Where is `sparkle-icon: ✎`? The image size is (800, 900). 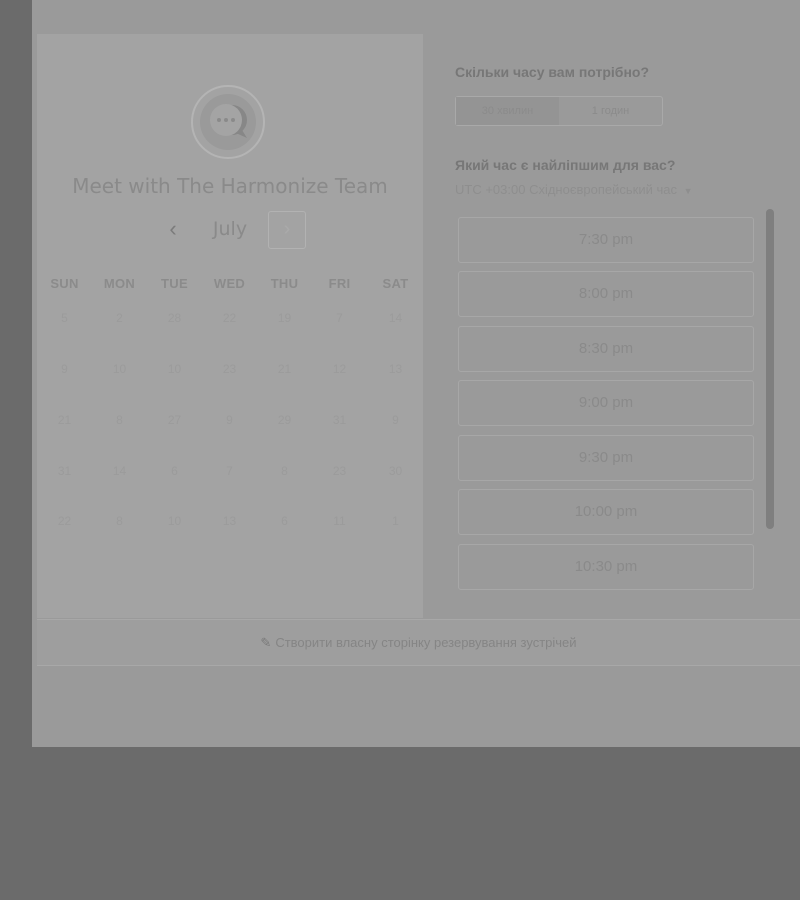 sparkle-icon: ✎ is located at coordinates (266, 642).